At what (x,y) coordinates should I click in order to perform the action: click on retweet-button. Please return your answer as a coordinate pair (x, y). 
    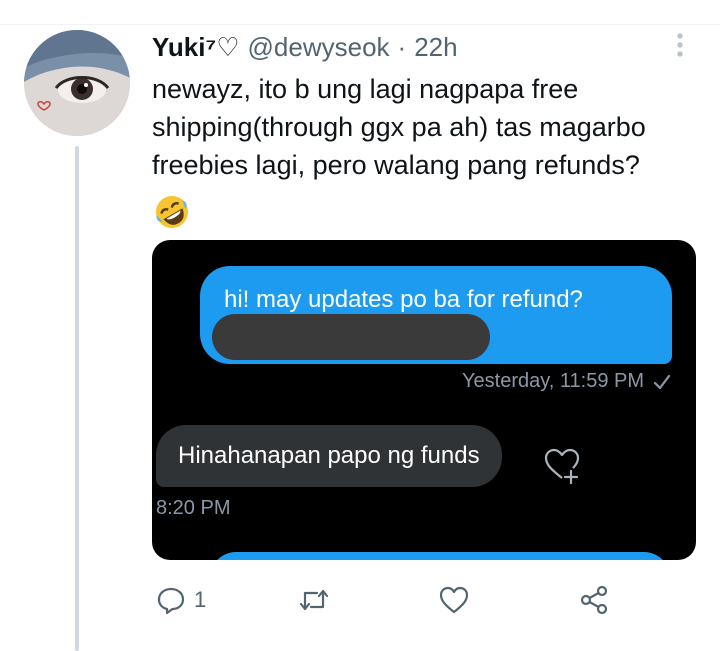
    Looking at the image, I should click on (314, 600).